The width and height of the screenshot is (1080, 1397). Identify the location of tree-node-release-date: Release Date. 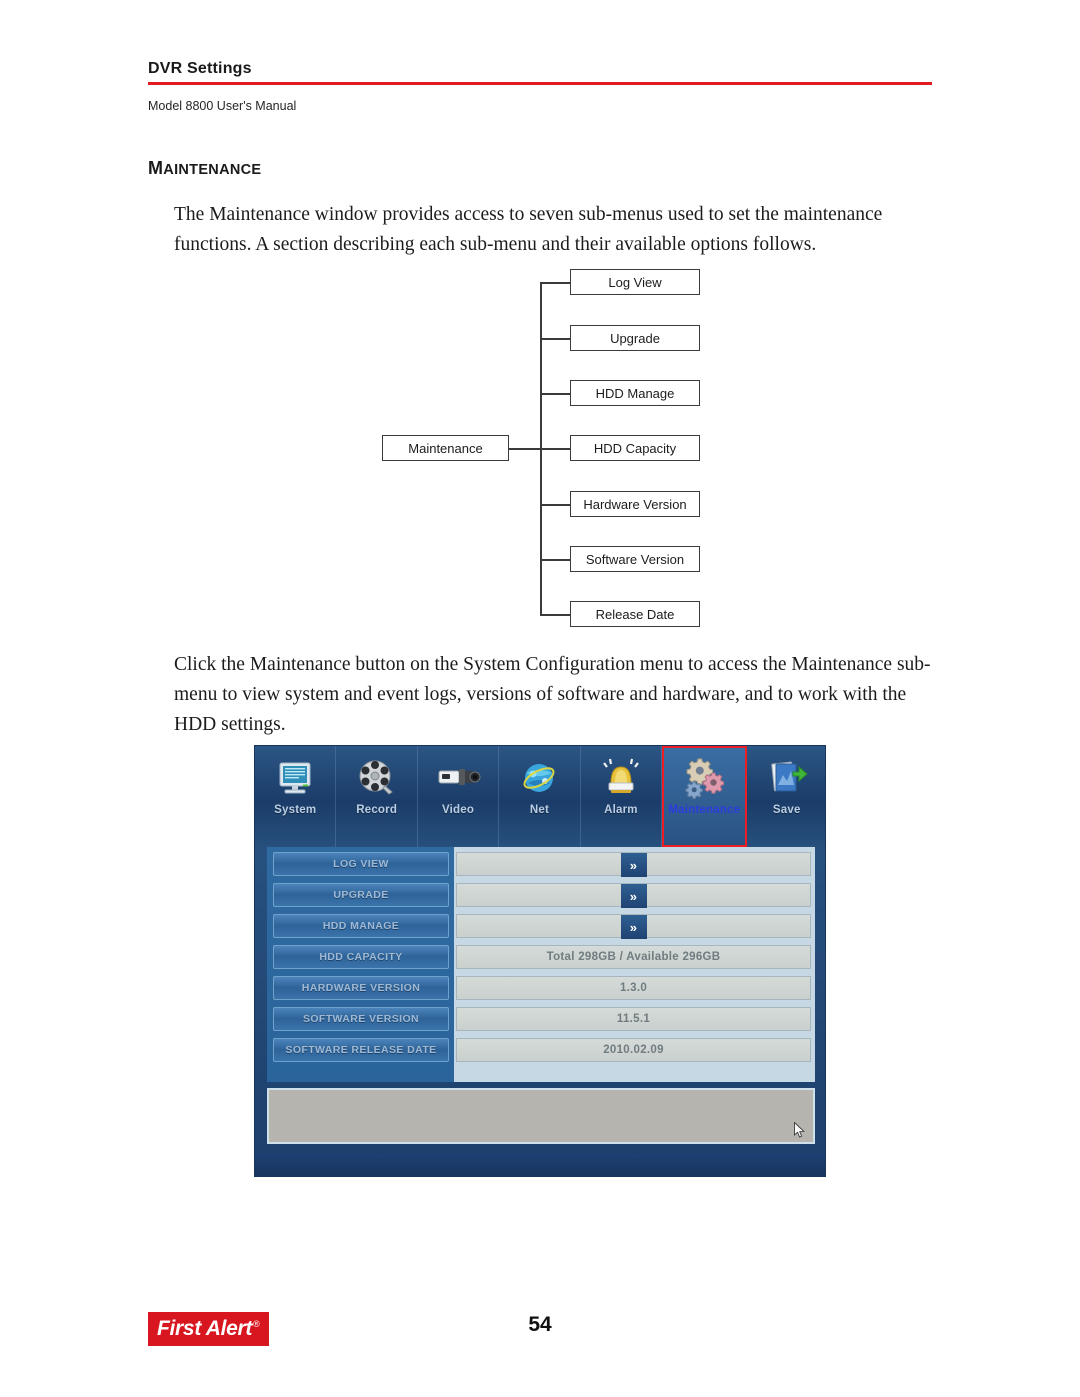
(635, 614).